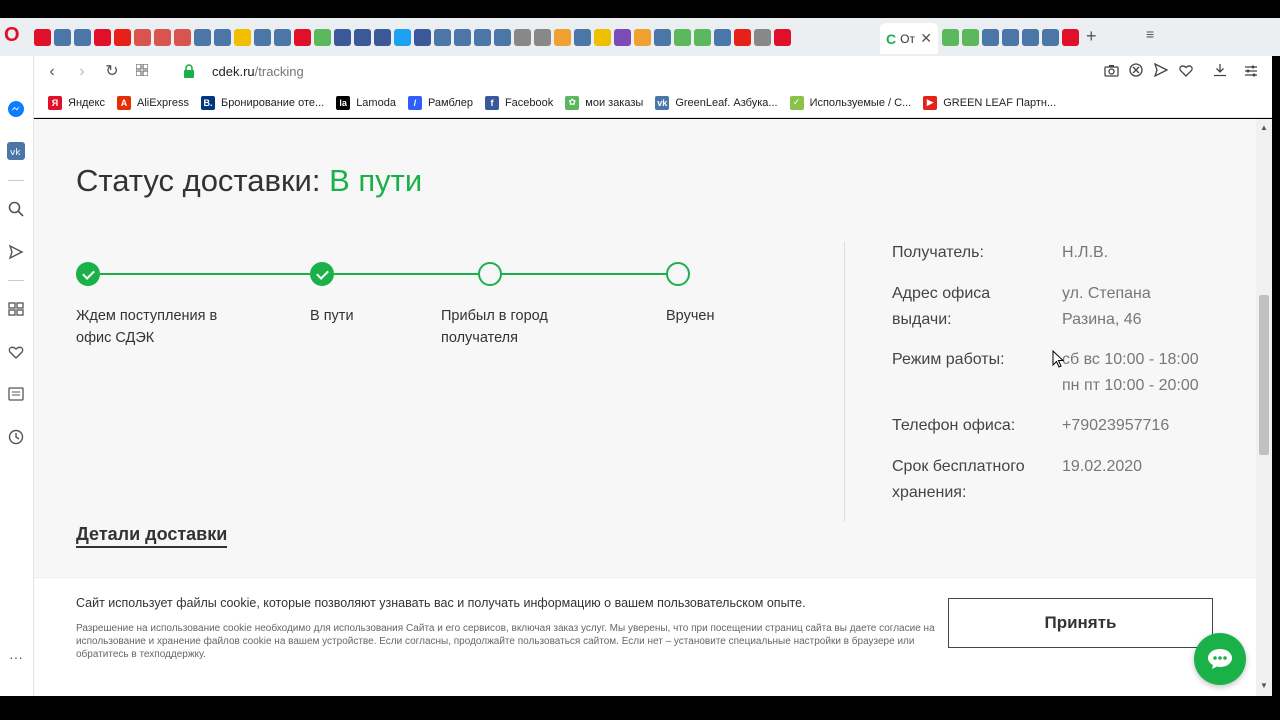 This screenshot has width=1280, height=720. What do you see at coordinates (16, 252) in the screenshot?
I see `send-icon` at bounding box center [16, 252].